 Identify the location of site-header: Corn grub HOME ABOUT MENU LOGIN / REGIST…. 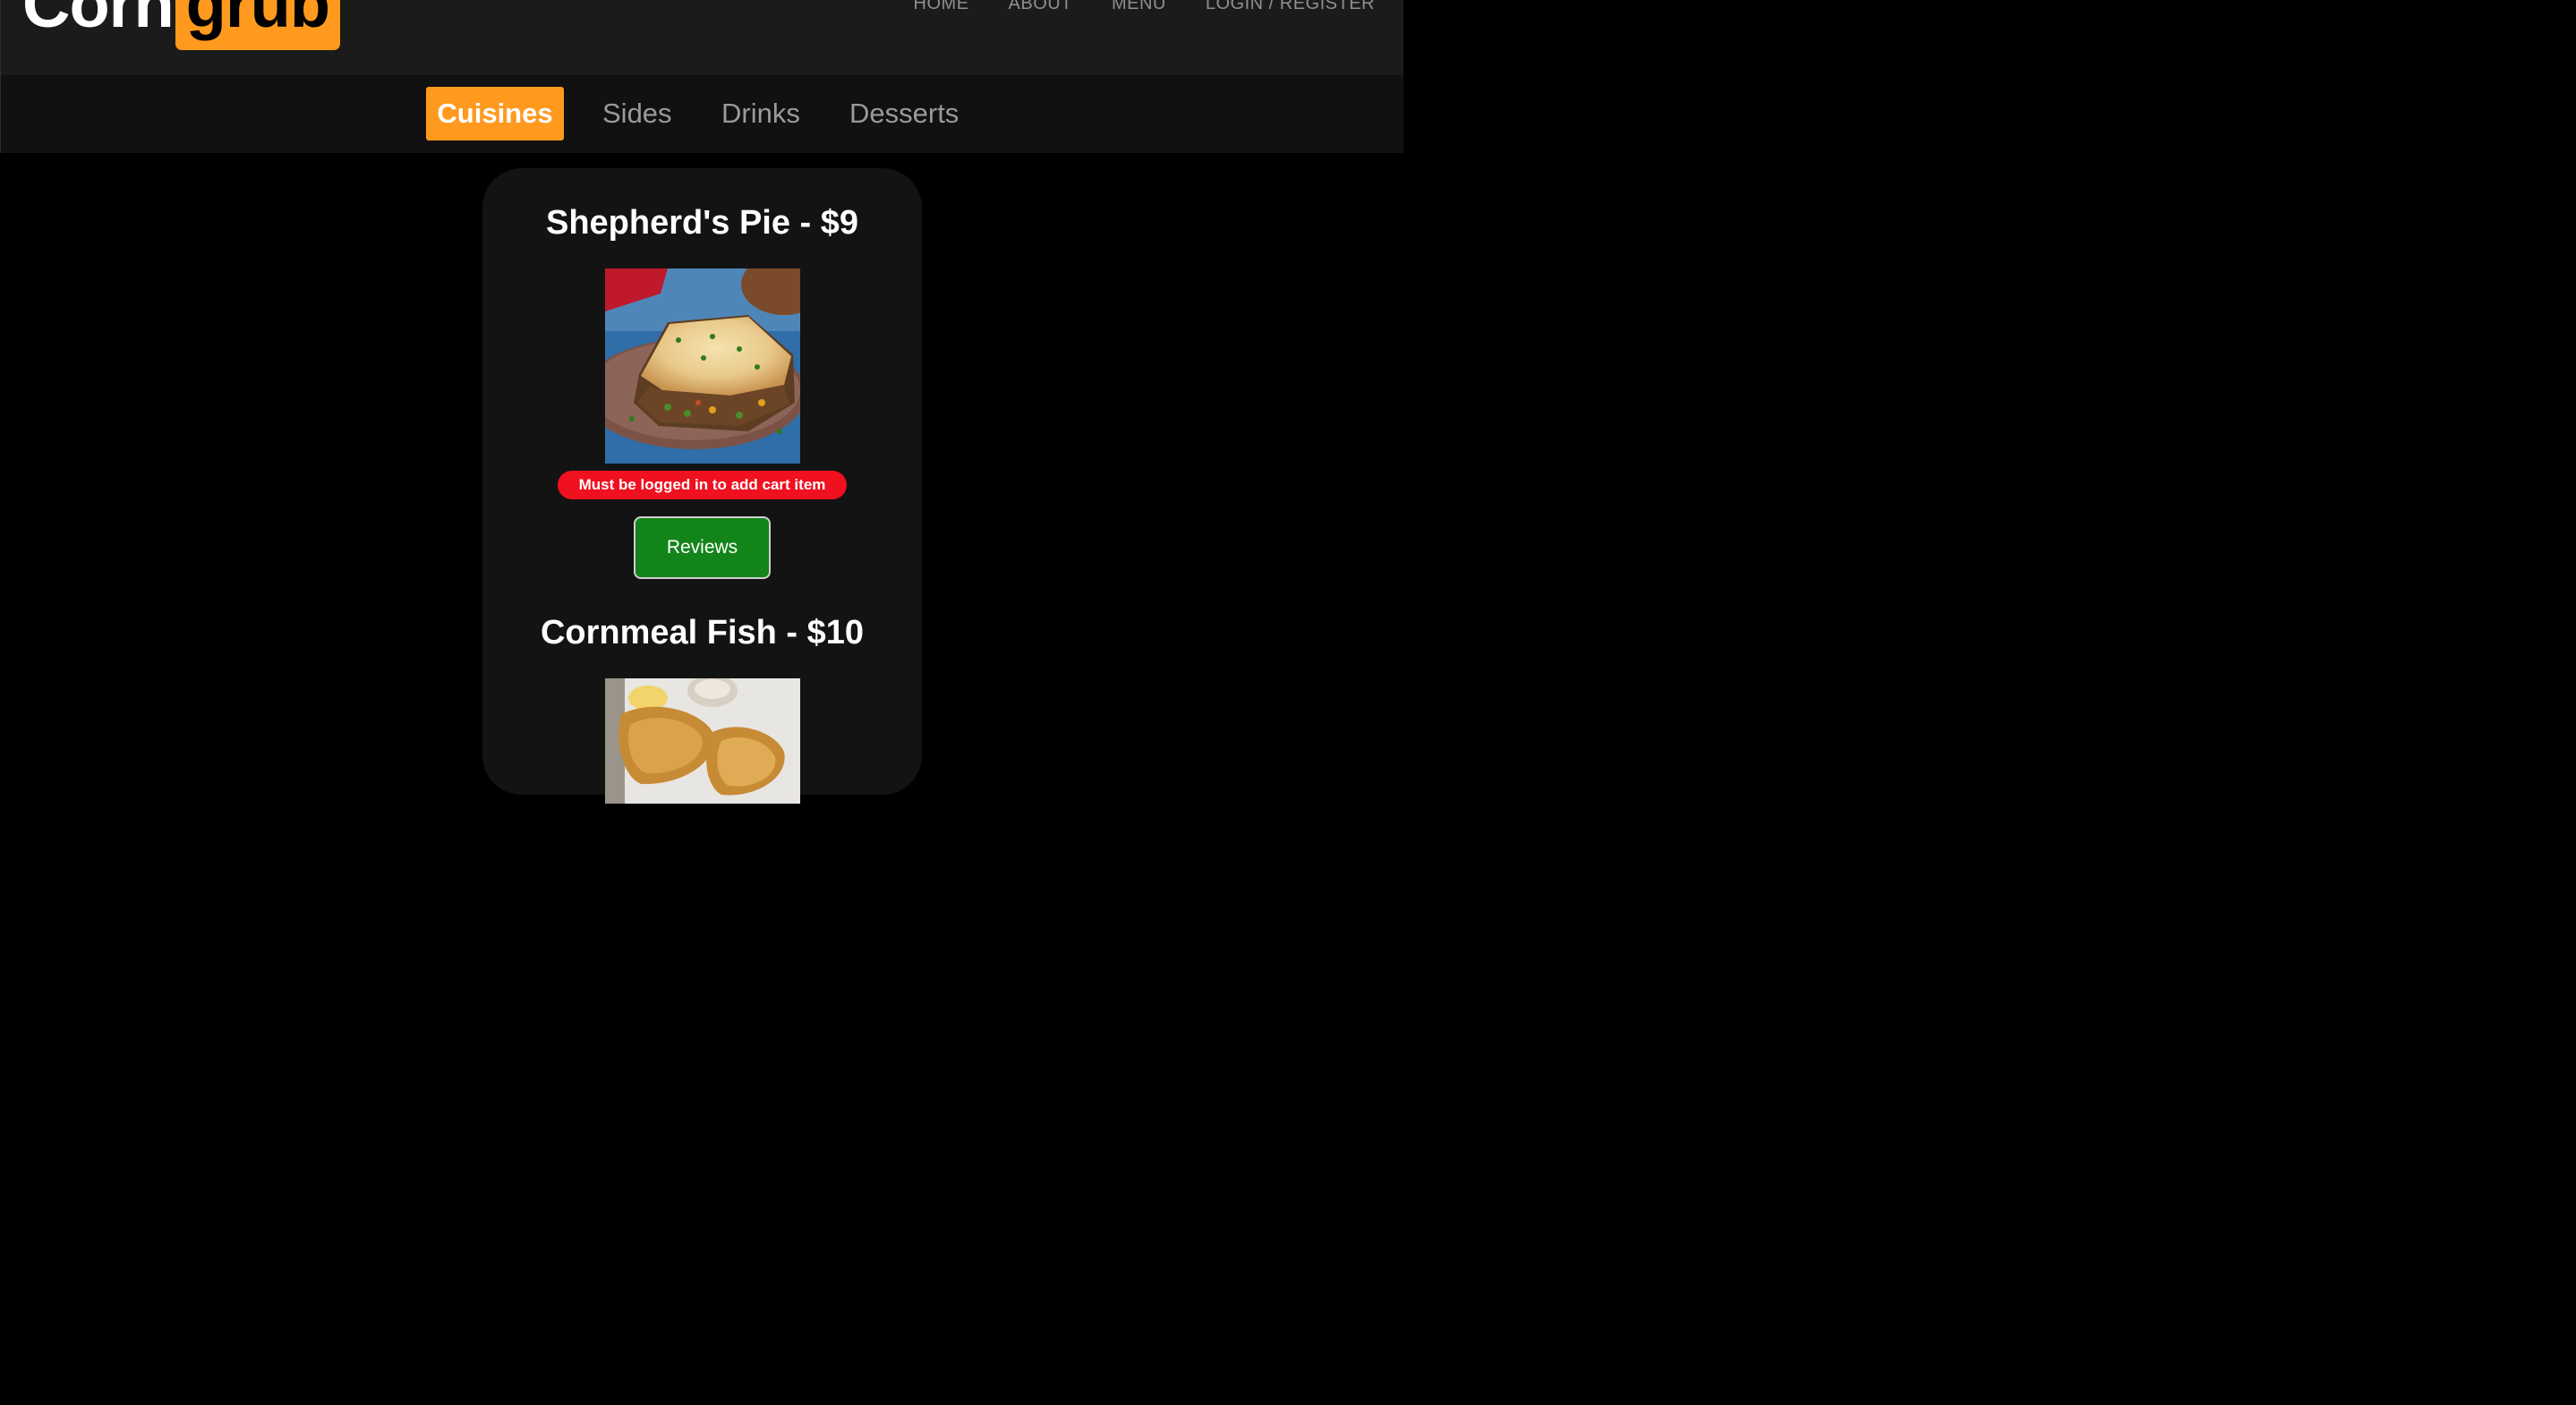
(701, 37).